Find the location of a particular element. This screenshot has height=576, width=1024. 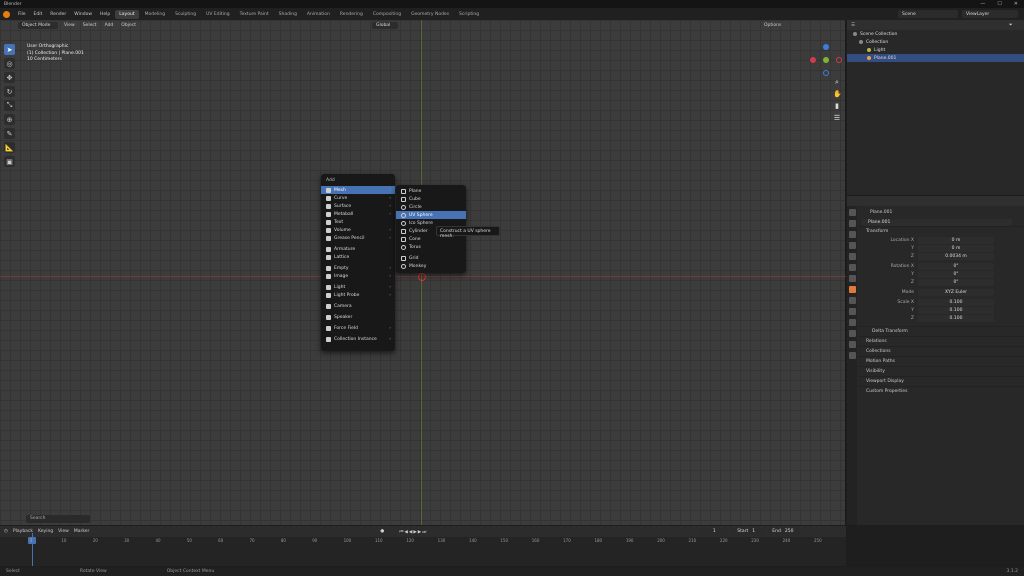

mode-dropdown: Object Mode is located at coordinates (38, 25).